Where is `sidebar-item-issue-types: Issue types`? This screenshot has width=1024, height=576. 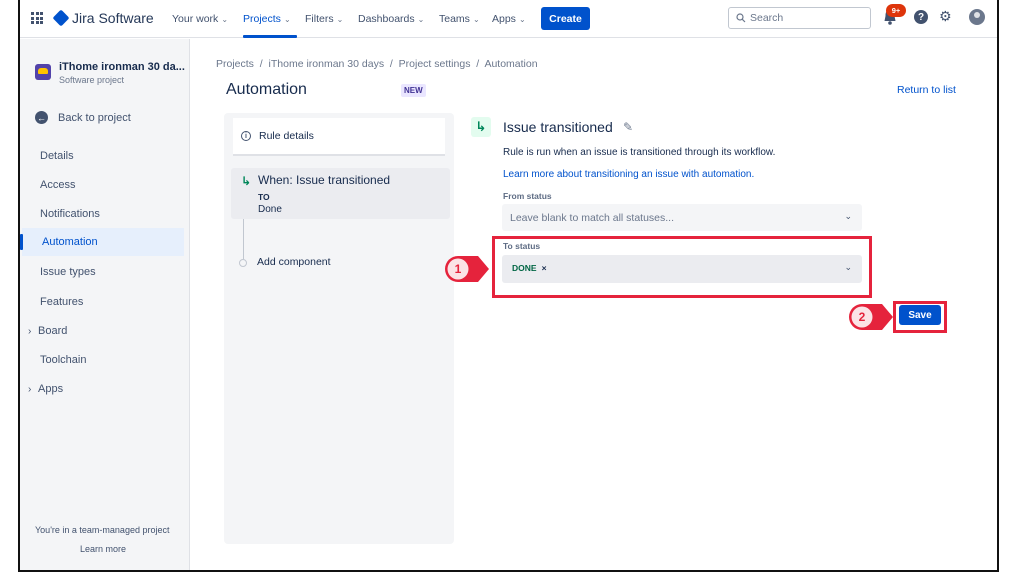
sidebar-item-issue-types: Issue types is located at coordinates (102, 272).